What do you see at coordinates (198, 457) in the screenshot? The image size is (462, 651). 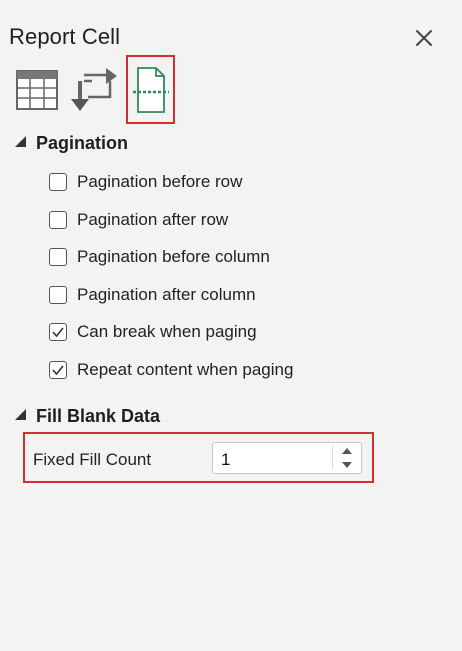 I see `fixed-fill-count-row: Fixed Fill Count 1` at bounding box center [198, 457].